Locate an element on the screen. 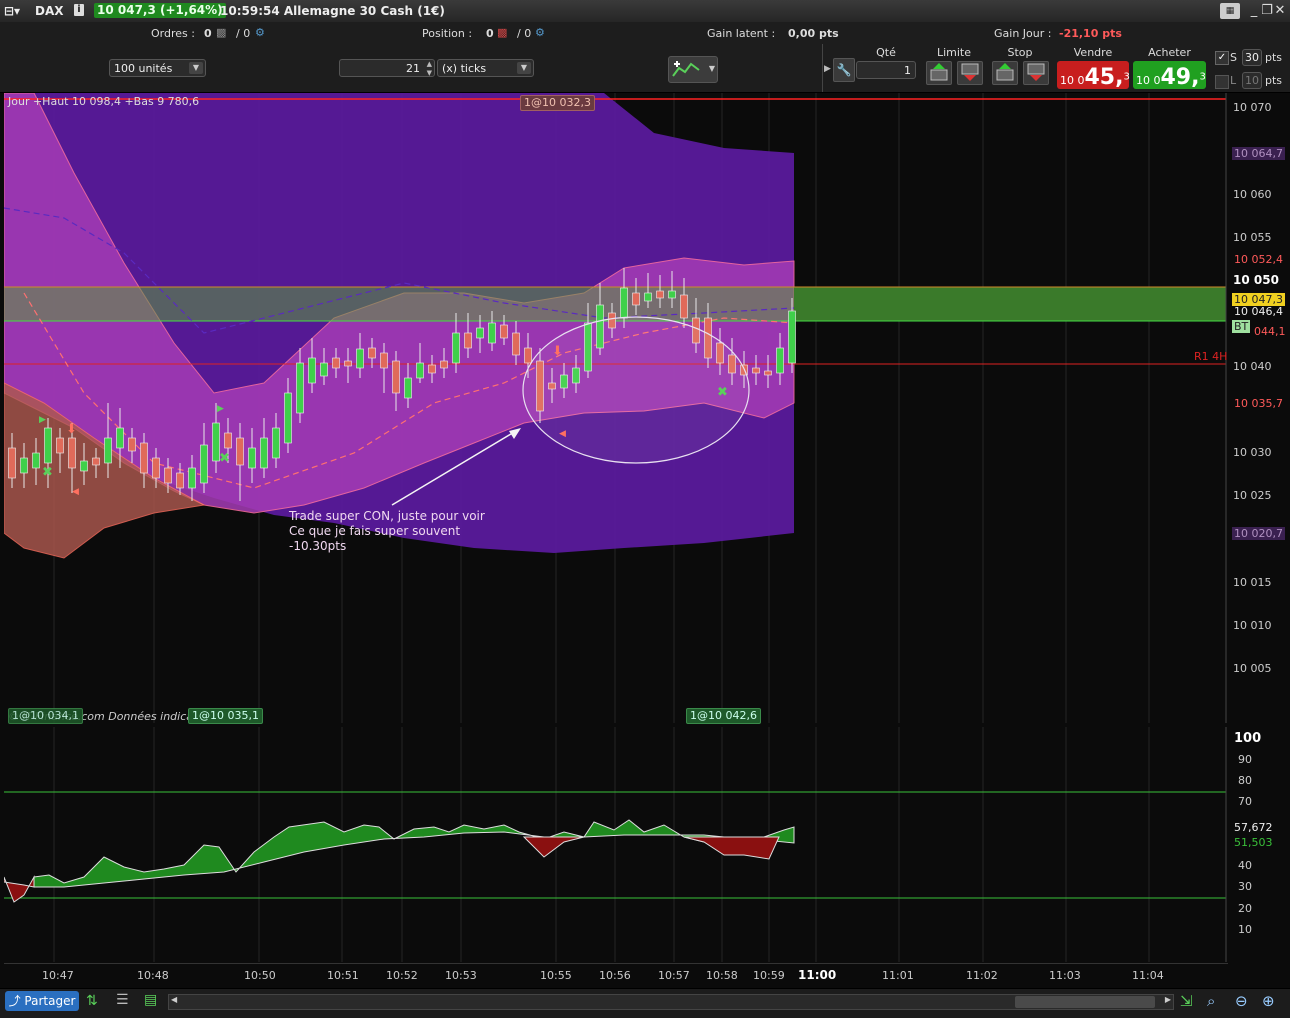 This screenshot has width=1290, height=1018. scroll-left-icon: ◀ is located at coordinates (174, 999).